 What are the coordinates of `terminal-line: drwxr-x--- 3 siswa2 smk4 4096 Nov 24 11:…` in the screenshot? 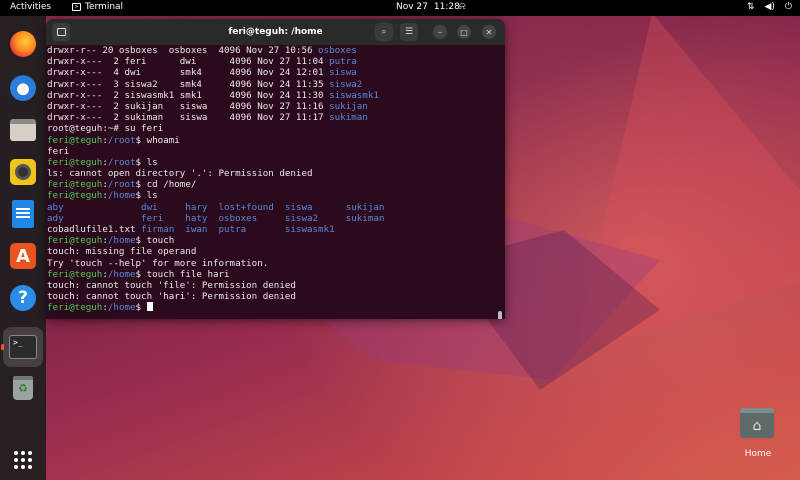 It's located at (276, 84).